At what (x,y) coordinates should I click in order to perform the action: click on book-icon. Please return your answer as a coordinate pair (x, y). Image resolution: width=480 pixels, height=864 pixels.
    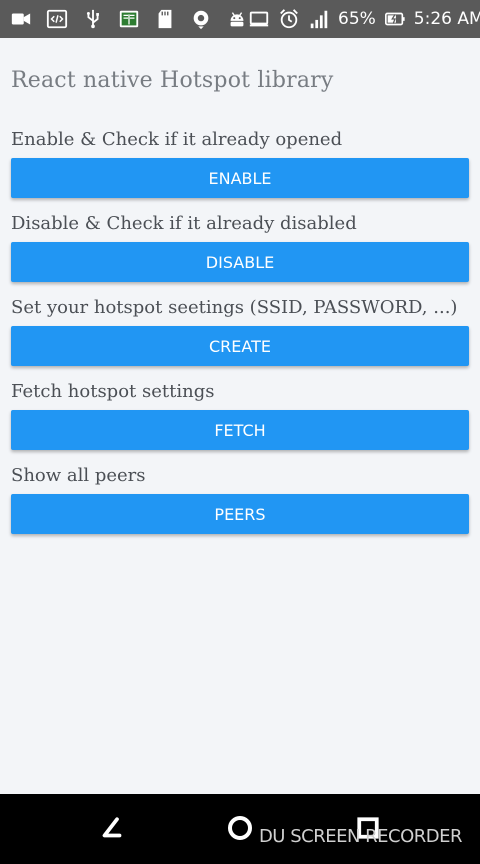
    Looking at the image, I should click on (129, 19).